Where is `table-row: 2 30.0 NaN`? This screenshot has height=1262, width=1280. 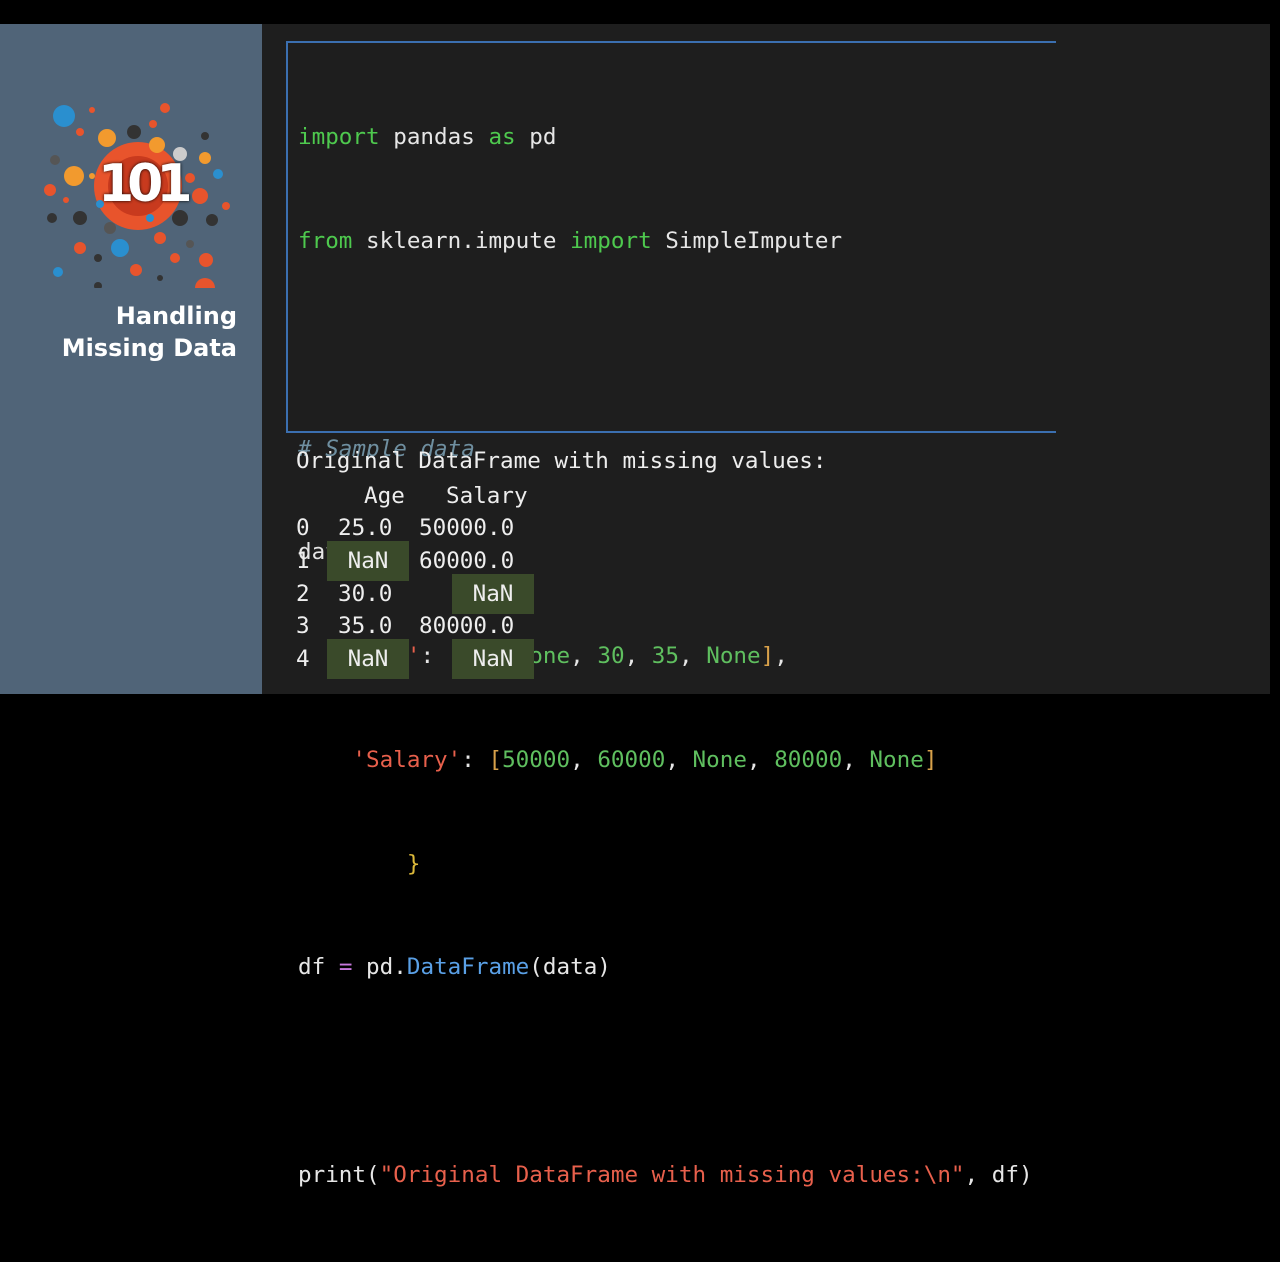
table-row: 2 30.0 NaN is located at coordinates (496, 594).